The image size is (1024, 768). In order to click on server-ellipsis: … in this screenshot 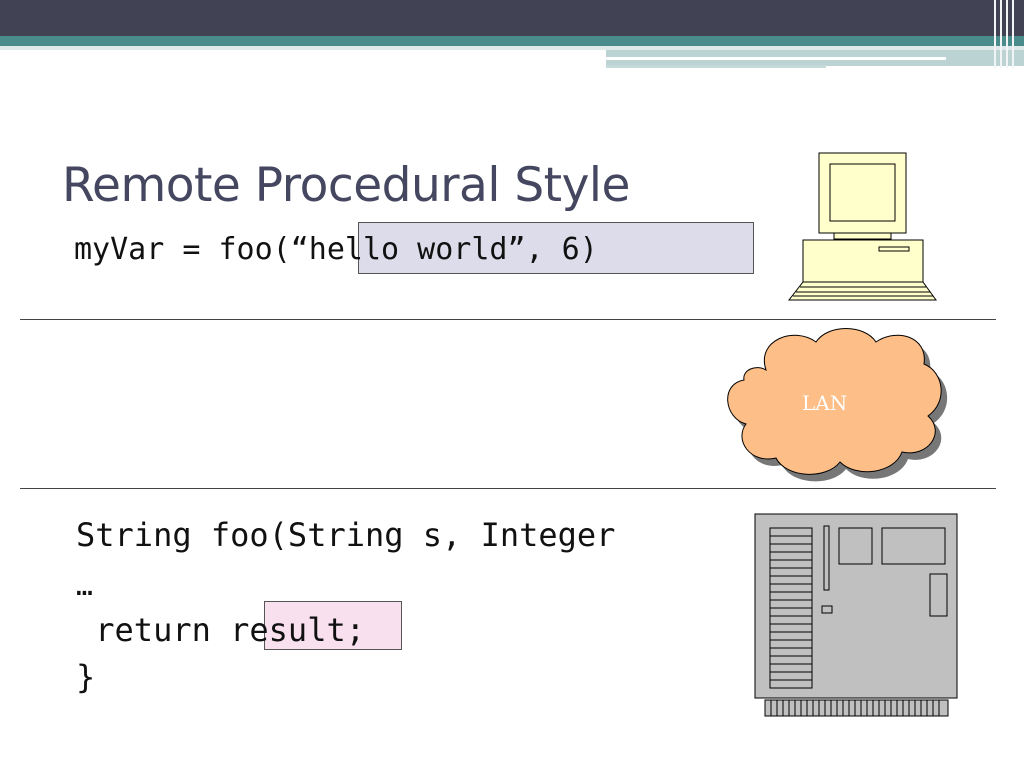, I will do `click(84, 585)`.